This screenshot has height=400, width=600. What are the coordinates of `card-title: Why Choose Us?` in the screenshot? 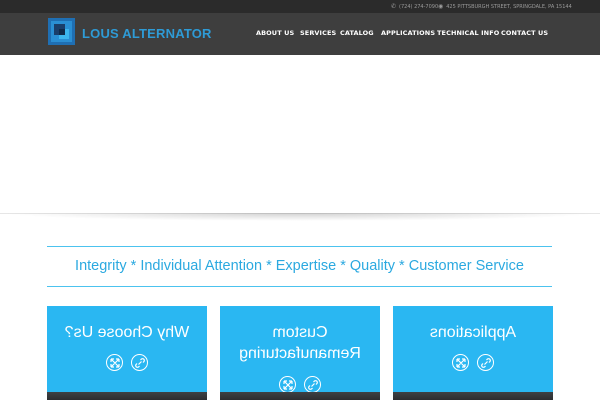 It's located at (127, 332).